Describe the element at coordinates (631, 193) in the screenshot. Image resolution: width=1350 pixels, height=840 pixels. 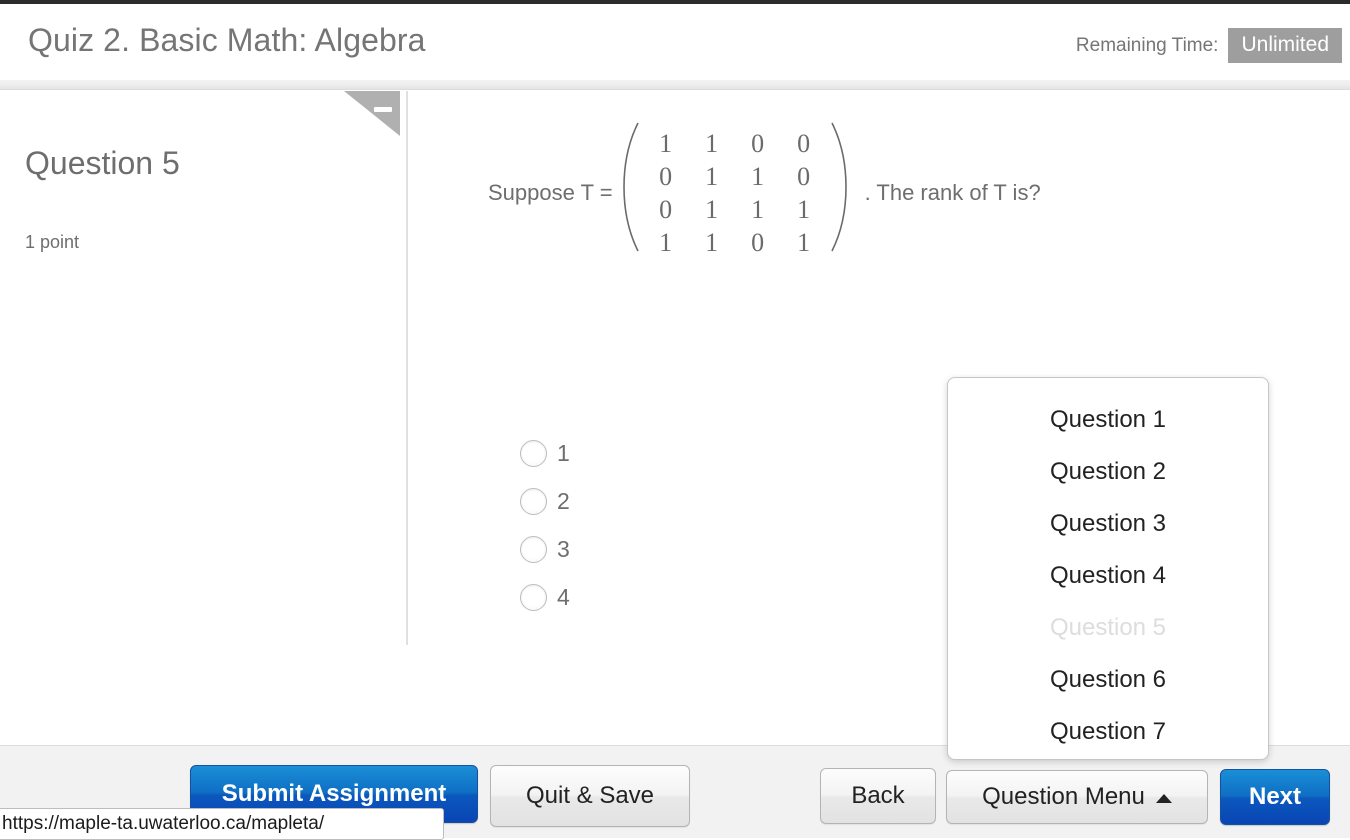
I see `left-paren-icon` at that location.